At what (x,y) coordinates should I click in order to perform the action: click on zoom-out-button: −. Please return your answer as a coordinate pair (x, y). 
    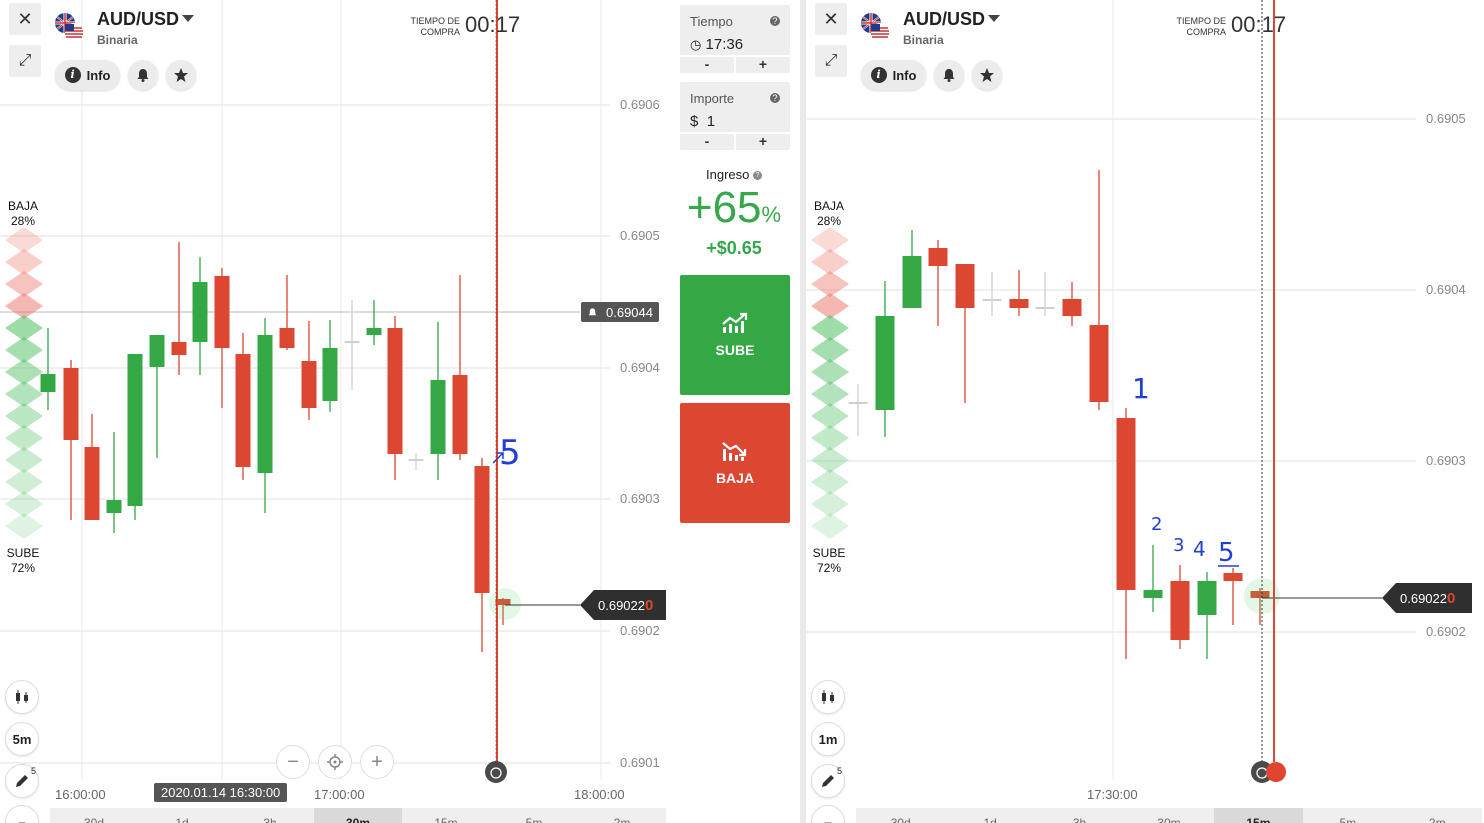
    Looking at the image, I should click on (293, 762).